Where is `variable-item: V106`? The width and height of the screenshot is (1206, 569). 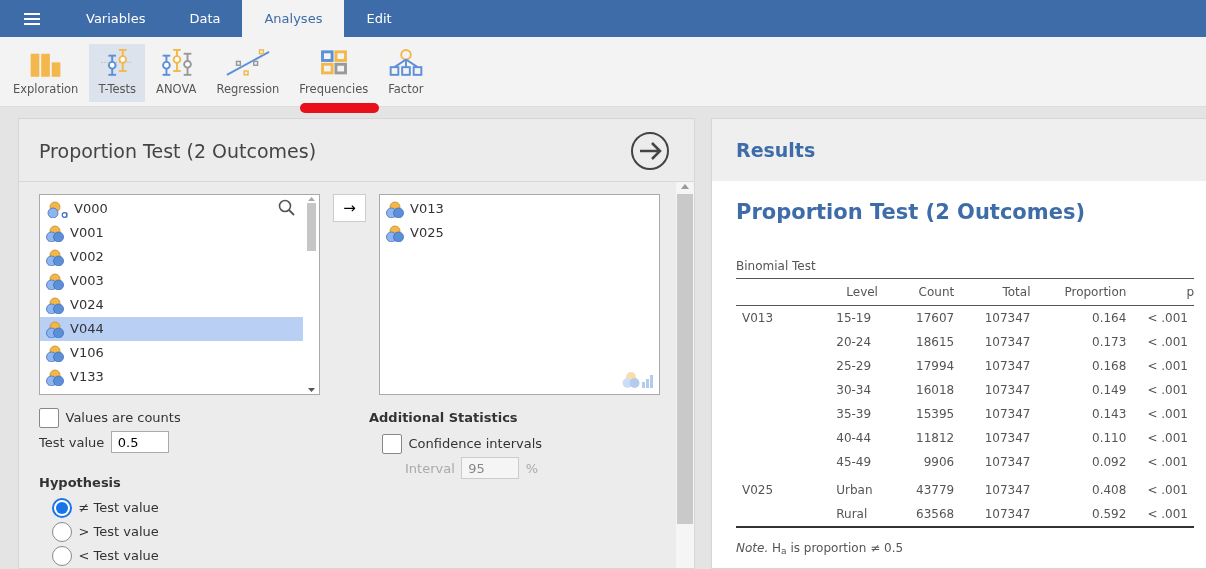 variable-item: V106 is located at coordinates (171, 353).